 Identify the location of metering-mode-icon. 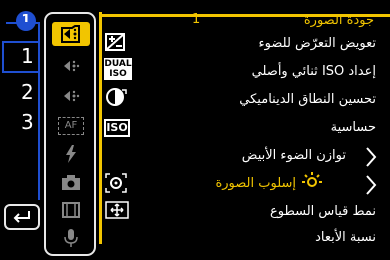
(116, 185).